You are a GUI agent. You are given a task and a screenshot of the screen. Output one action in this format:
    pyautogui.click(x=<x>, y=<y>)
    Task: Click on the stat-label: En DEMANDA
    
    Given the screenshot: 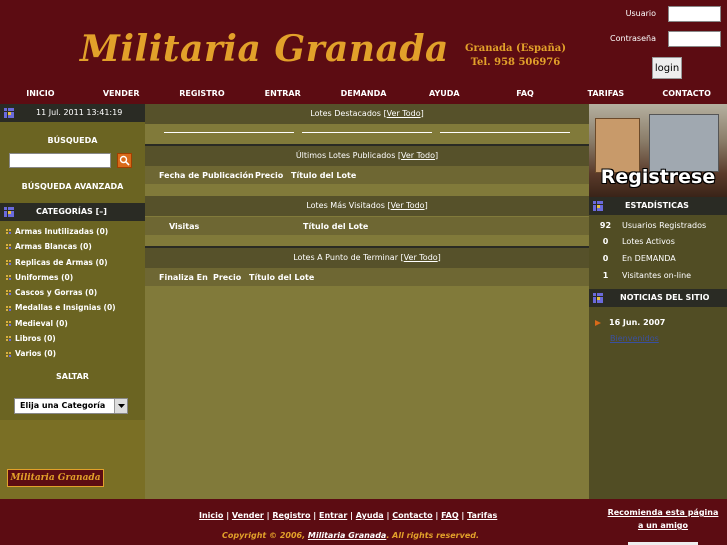 What is the action you would take?
    pyautogui.click(x=649, y=258)
    